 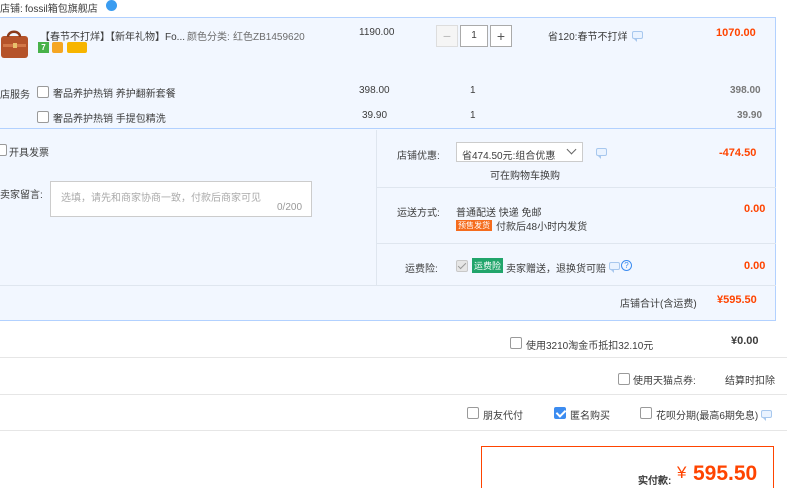 What do you see at coordinates (707, 416) in the screenshot?
I see `huabei-label: 花呗分期(最高6期免息)` at bounding box center [707, 416].